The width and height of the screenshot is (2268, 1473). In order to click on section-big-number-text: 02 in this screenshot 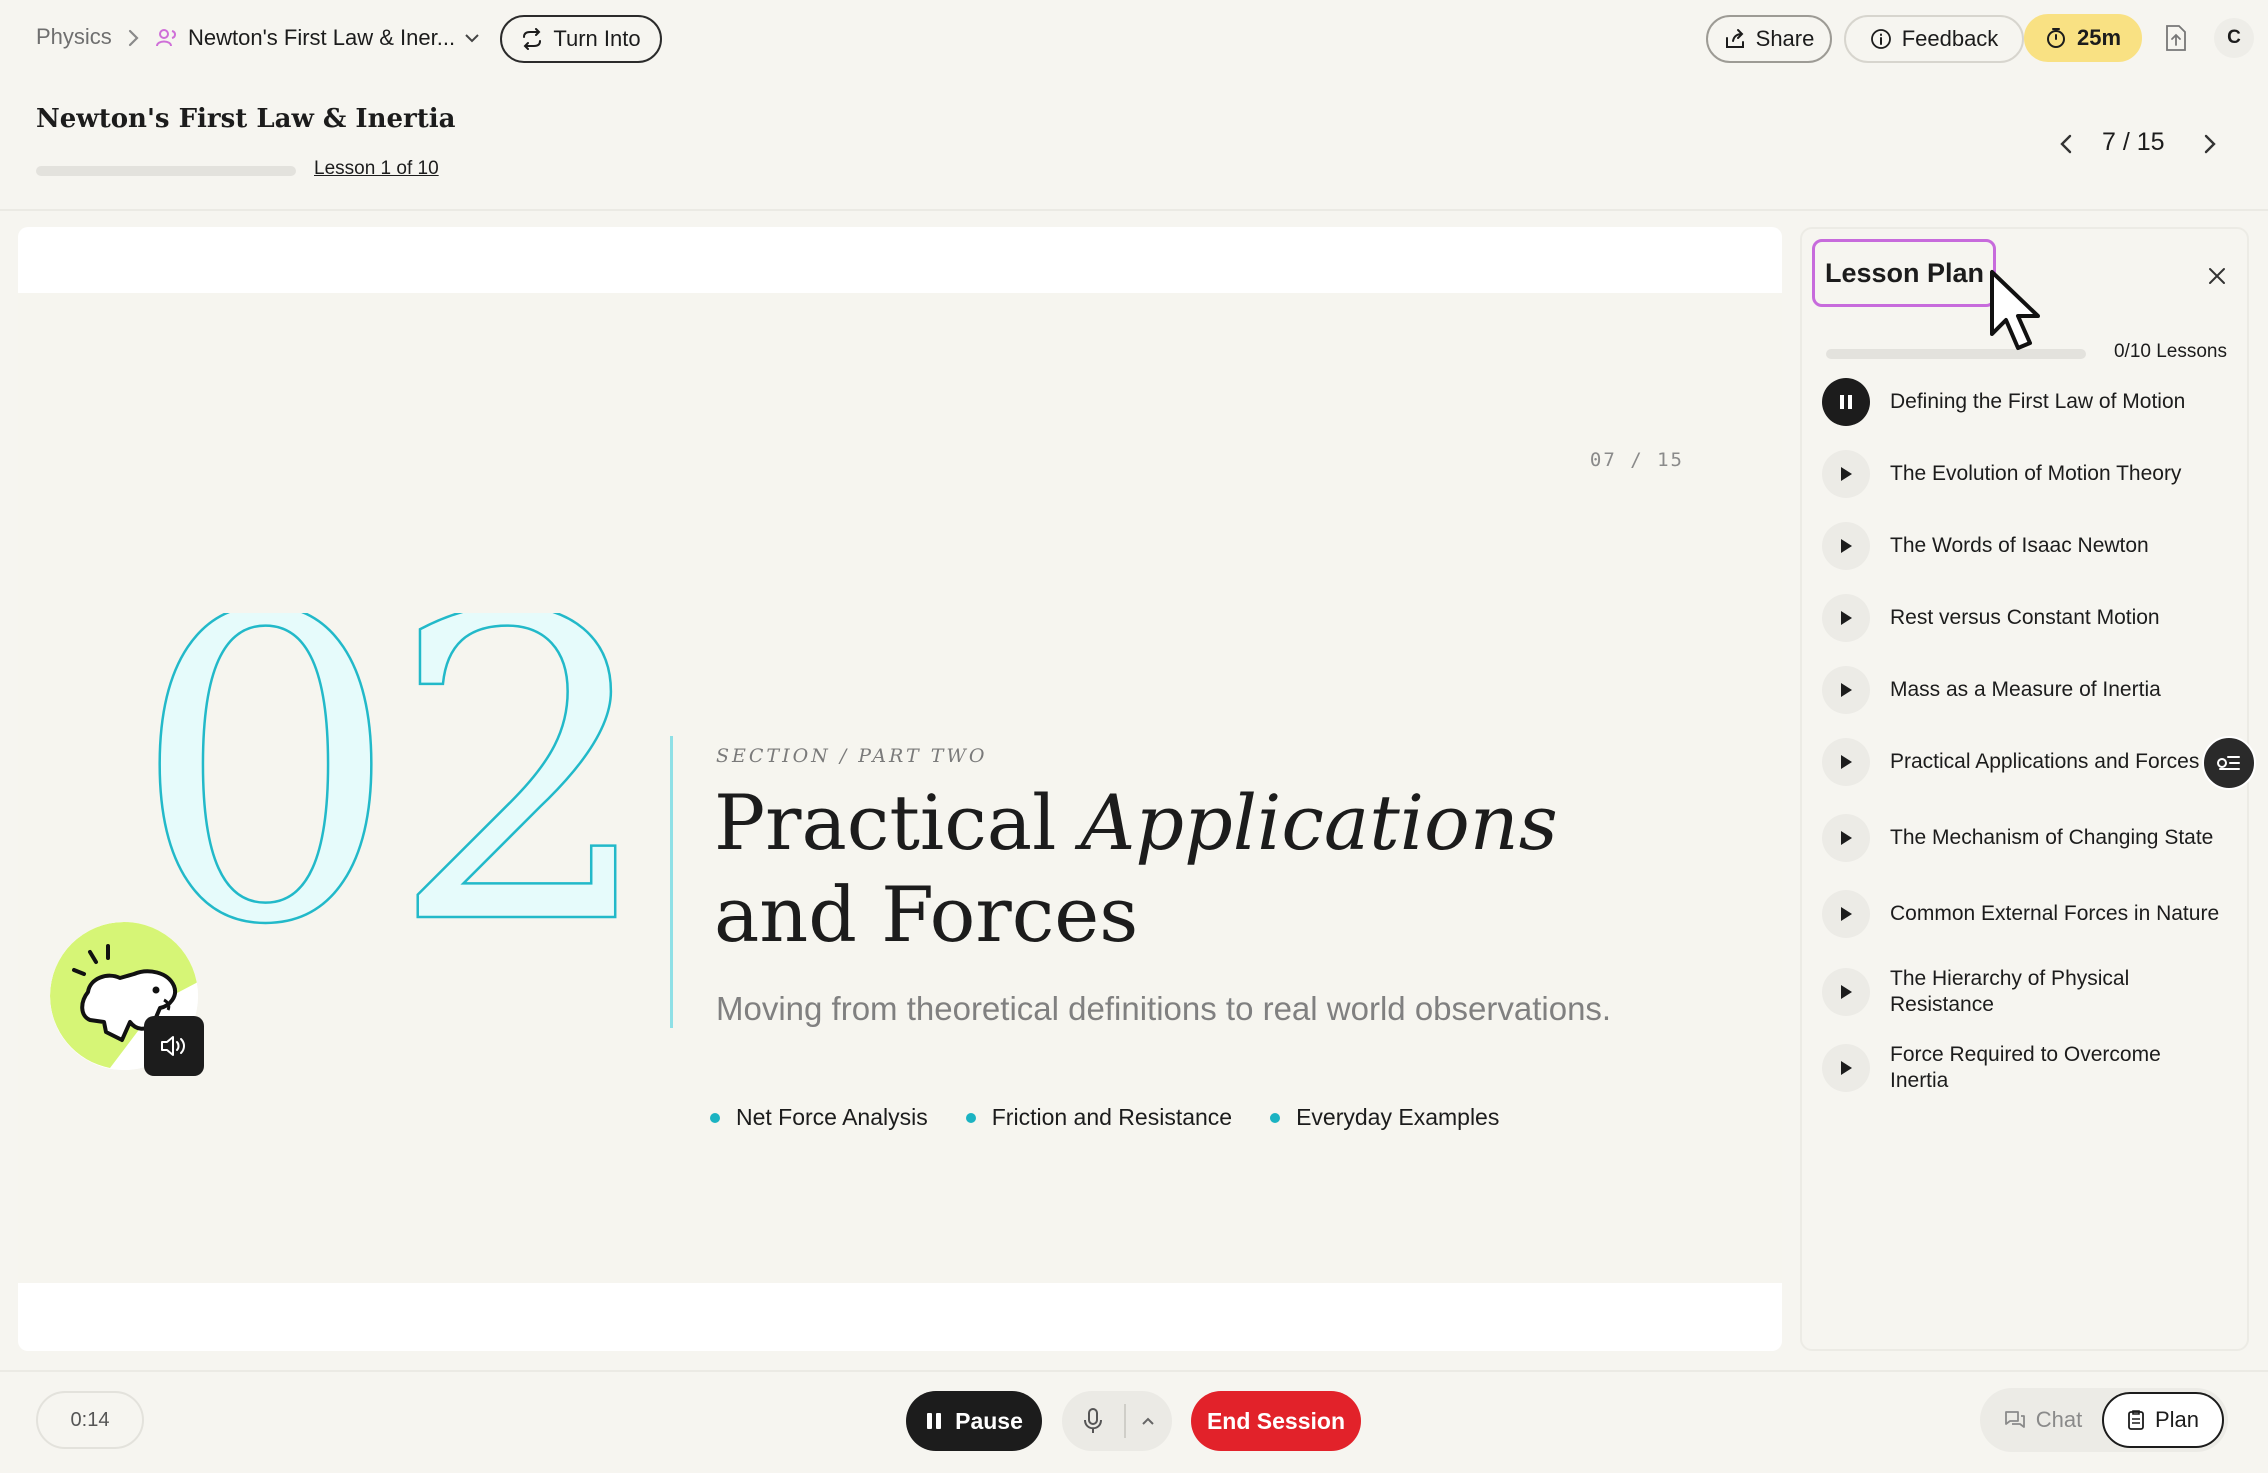, I will do `click(389, 773)`.